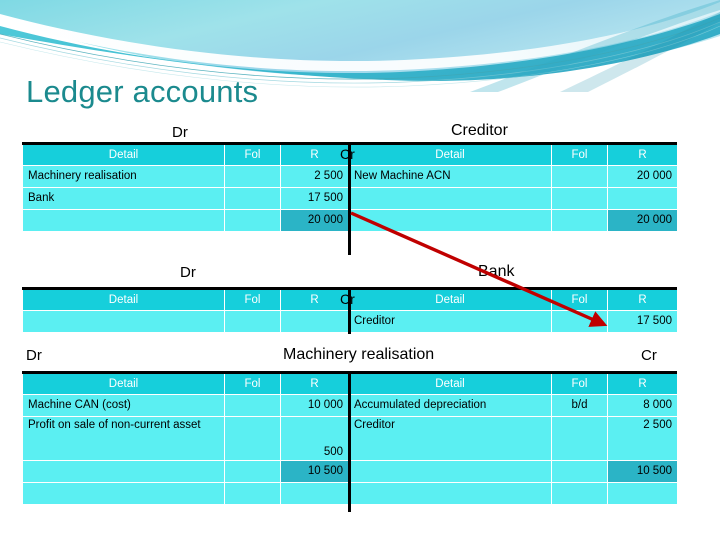 This screenshot has width=720, height=540. What do you see at coordinates (142, 91) in the screenshot?
I see `page-title: Ledger accounts` at bounding box center [142, 91].